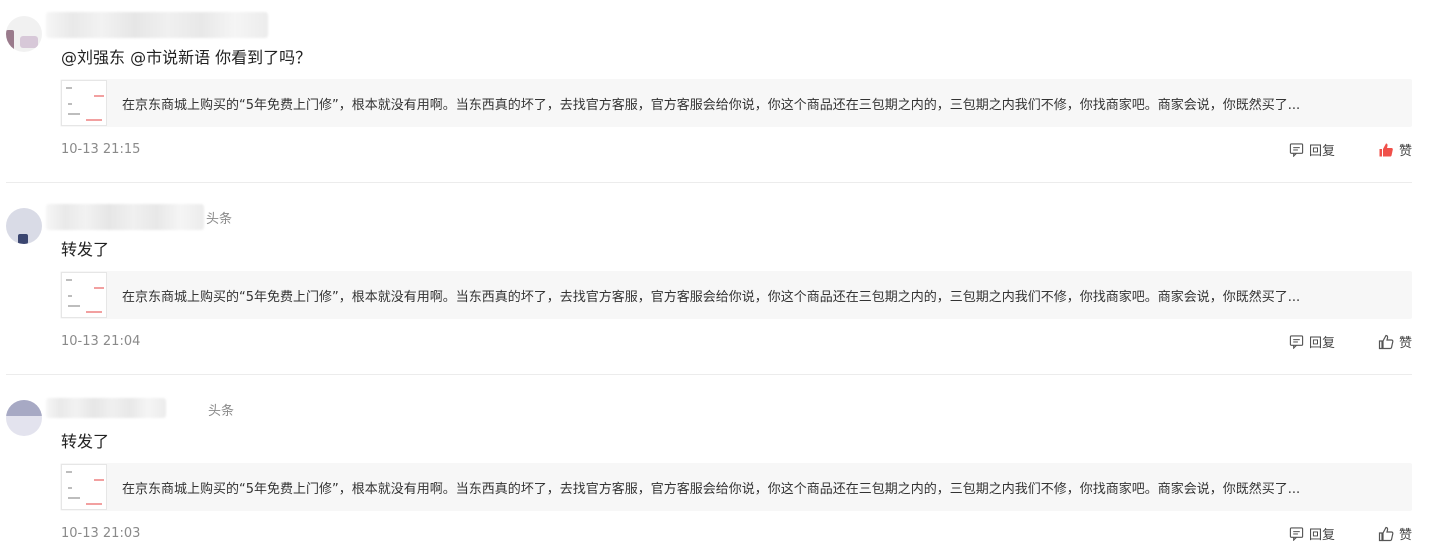 The height and width of the screenshot is (552, 1448). Describe the element at coordinates (101, 341) in the screenshot. I see `comment-timestamp: 10-13 21:04` at that location.